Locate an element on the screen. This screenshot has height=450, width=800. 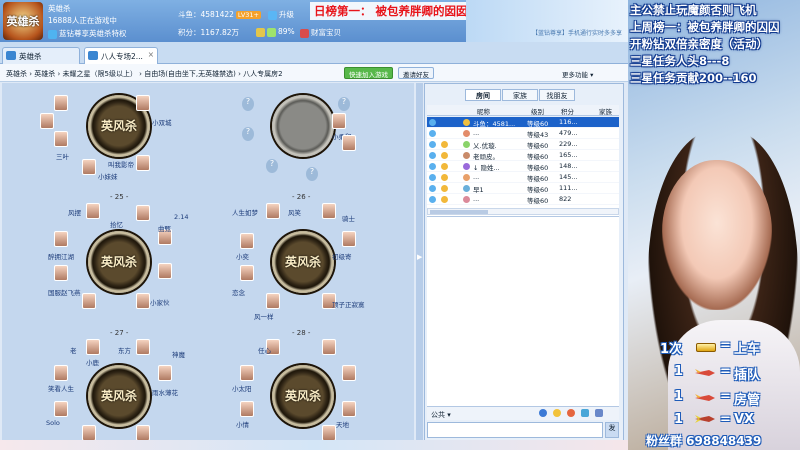
vip-link: 蓝钻尊享英雄杀特权 is located at coordinates (87, 33).